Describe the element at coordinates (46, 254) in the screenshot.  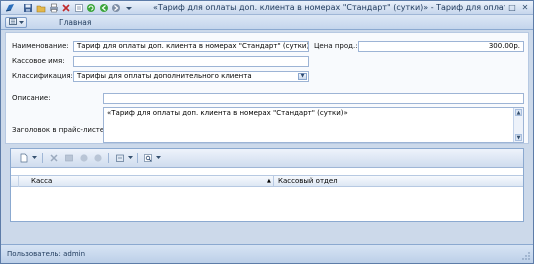
I see `current-user: Пользователь: admin` at that location.